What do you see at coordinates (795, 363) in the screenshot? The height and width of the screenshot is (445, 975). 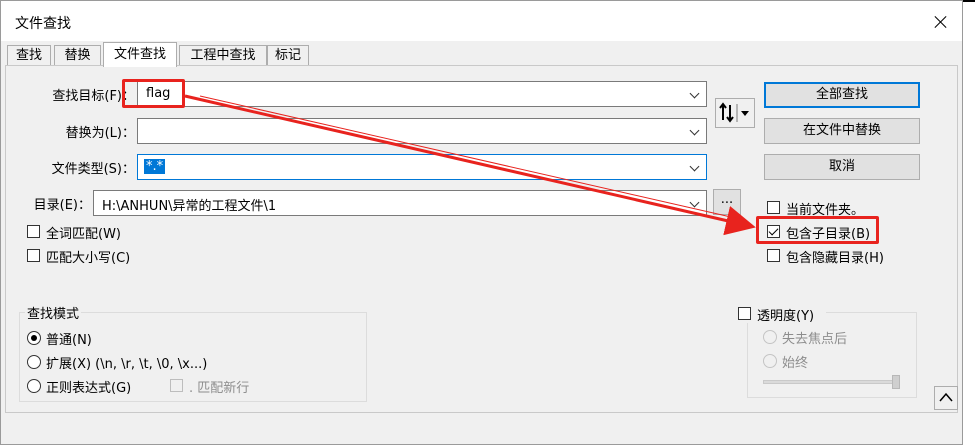 I see `always-label: 始终` at bounding box center [795, 363].